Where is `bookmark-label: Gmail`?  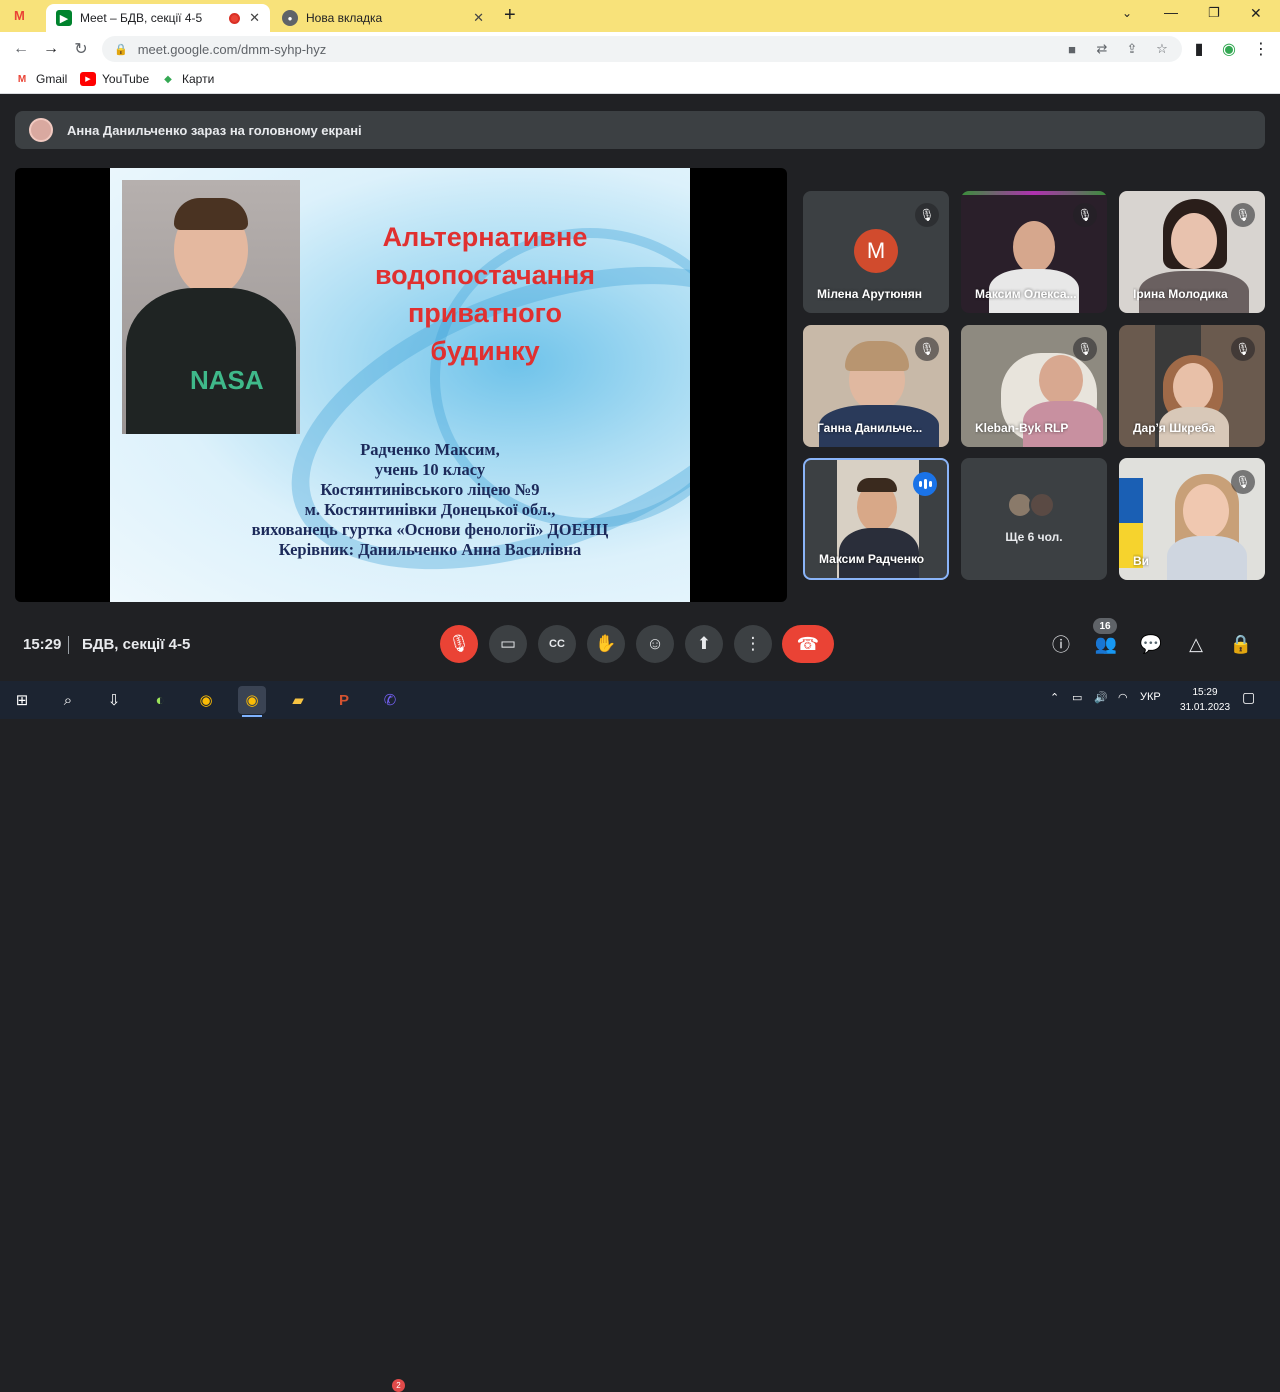
bookmark-label: Gmail is located at coordinates (52, 79).